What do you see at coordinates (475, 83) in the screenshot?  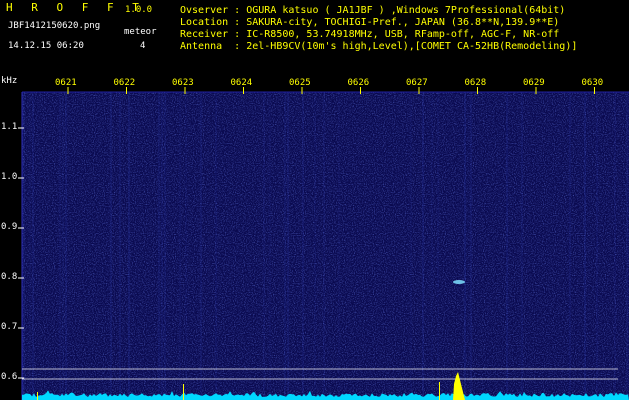 I see `x-tick-label: 0628` at bounding box center [475, 83].